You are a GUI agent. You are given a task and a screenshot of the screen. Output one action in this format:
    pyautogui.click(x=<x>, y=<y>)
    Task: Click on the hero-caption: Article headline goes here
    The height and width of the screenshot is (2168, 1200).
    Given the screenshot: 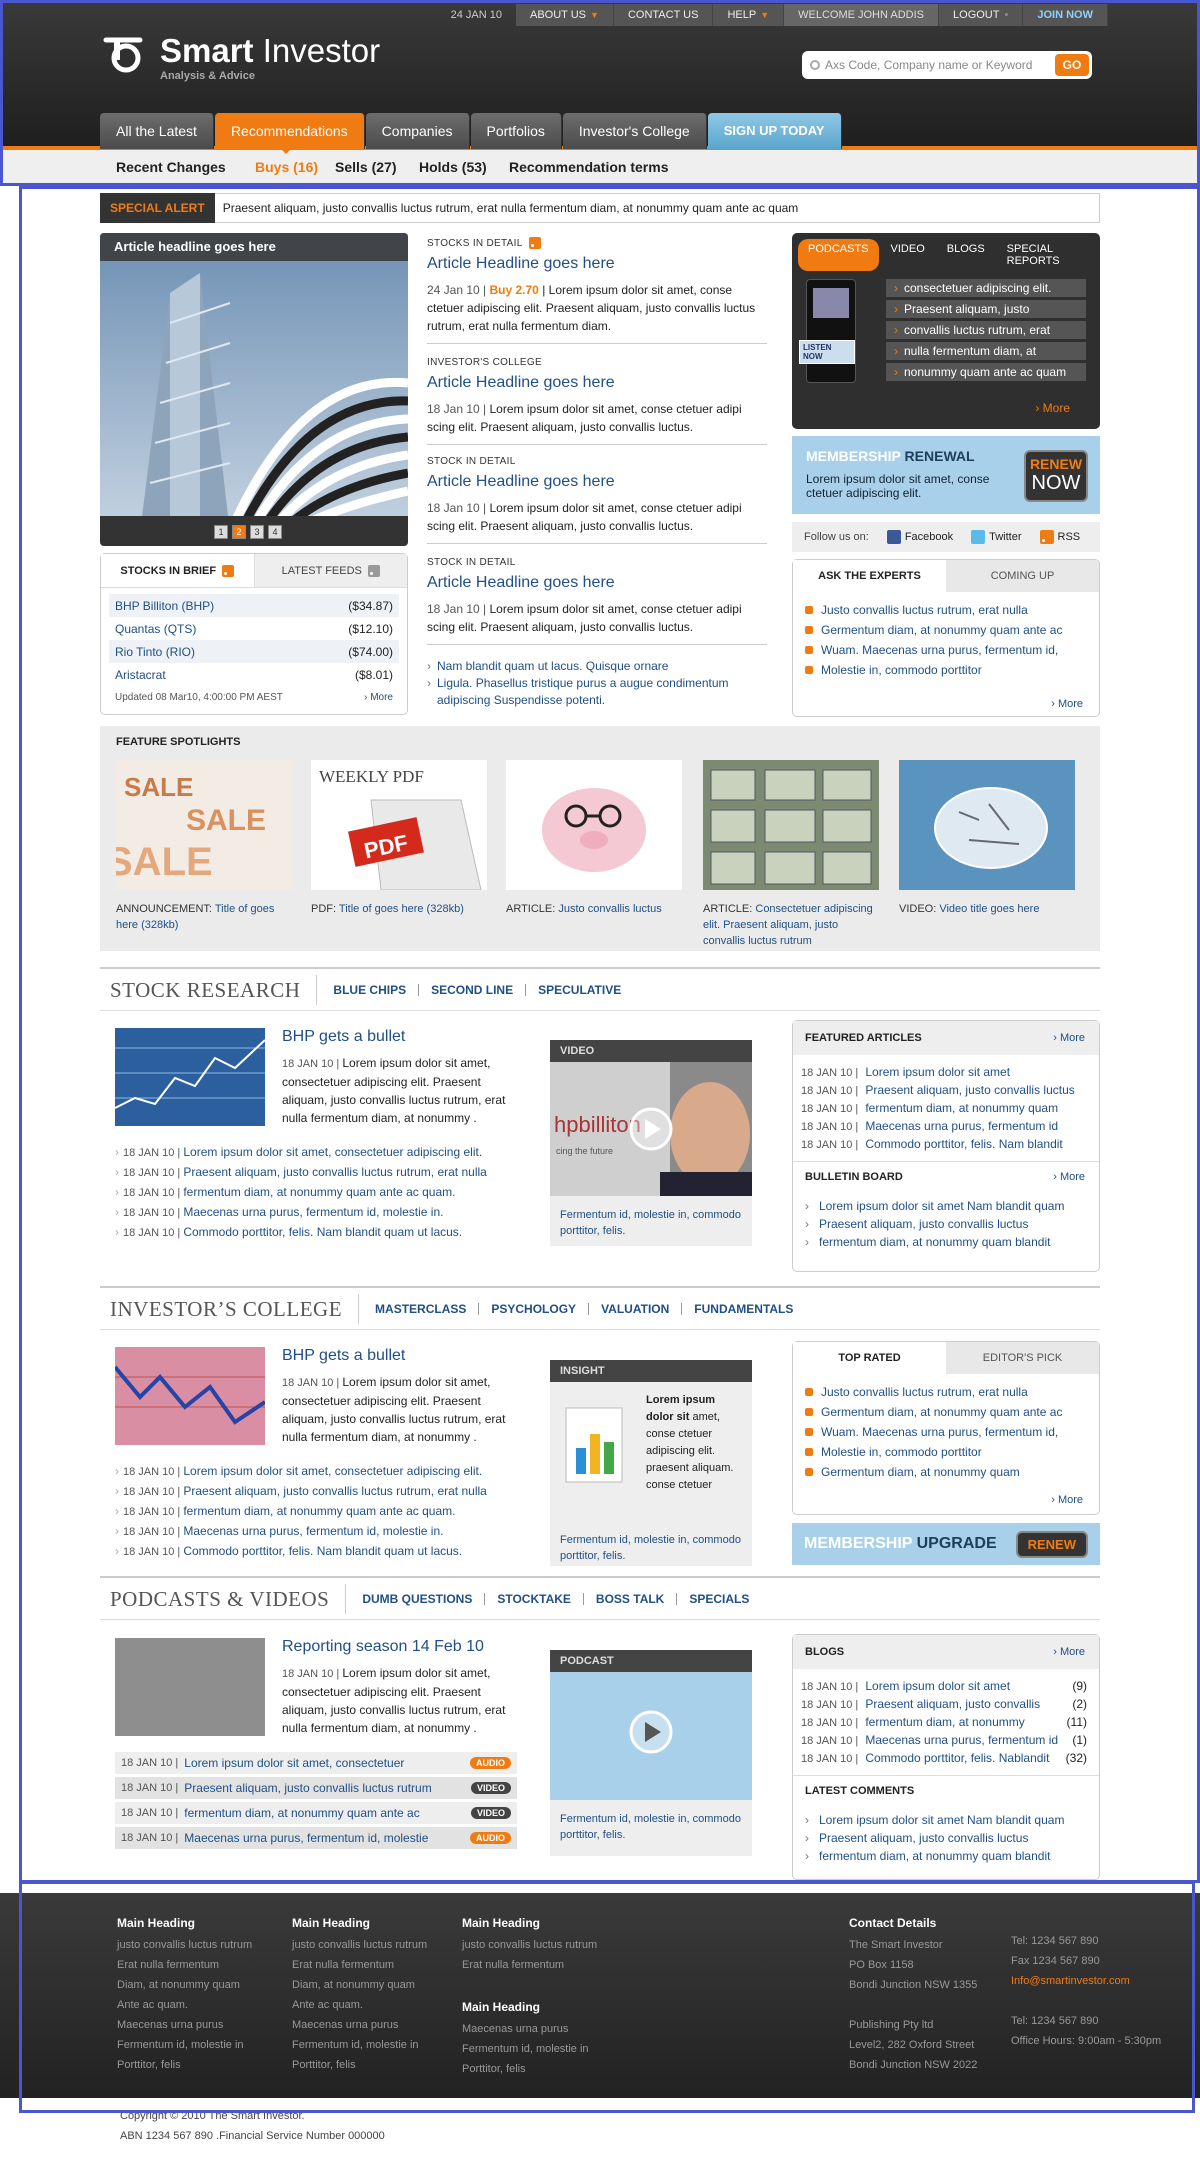 What is the action you would take?
    pyautogui.click(x=254, y=247)
    